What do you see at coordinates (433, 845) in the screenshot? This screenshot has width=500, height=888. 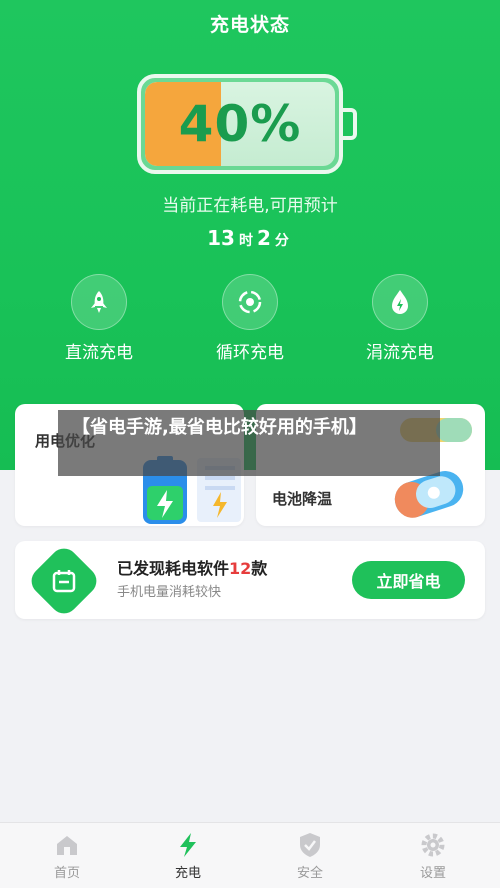 I see `gear-icon` at bounding box center [433, 845].